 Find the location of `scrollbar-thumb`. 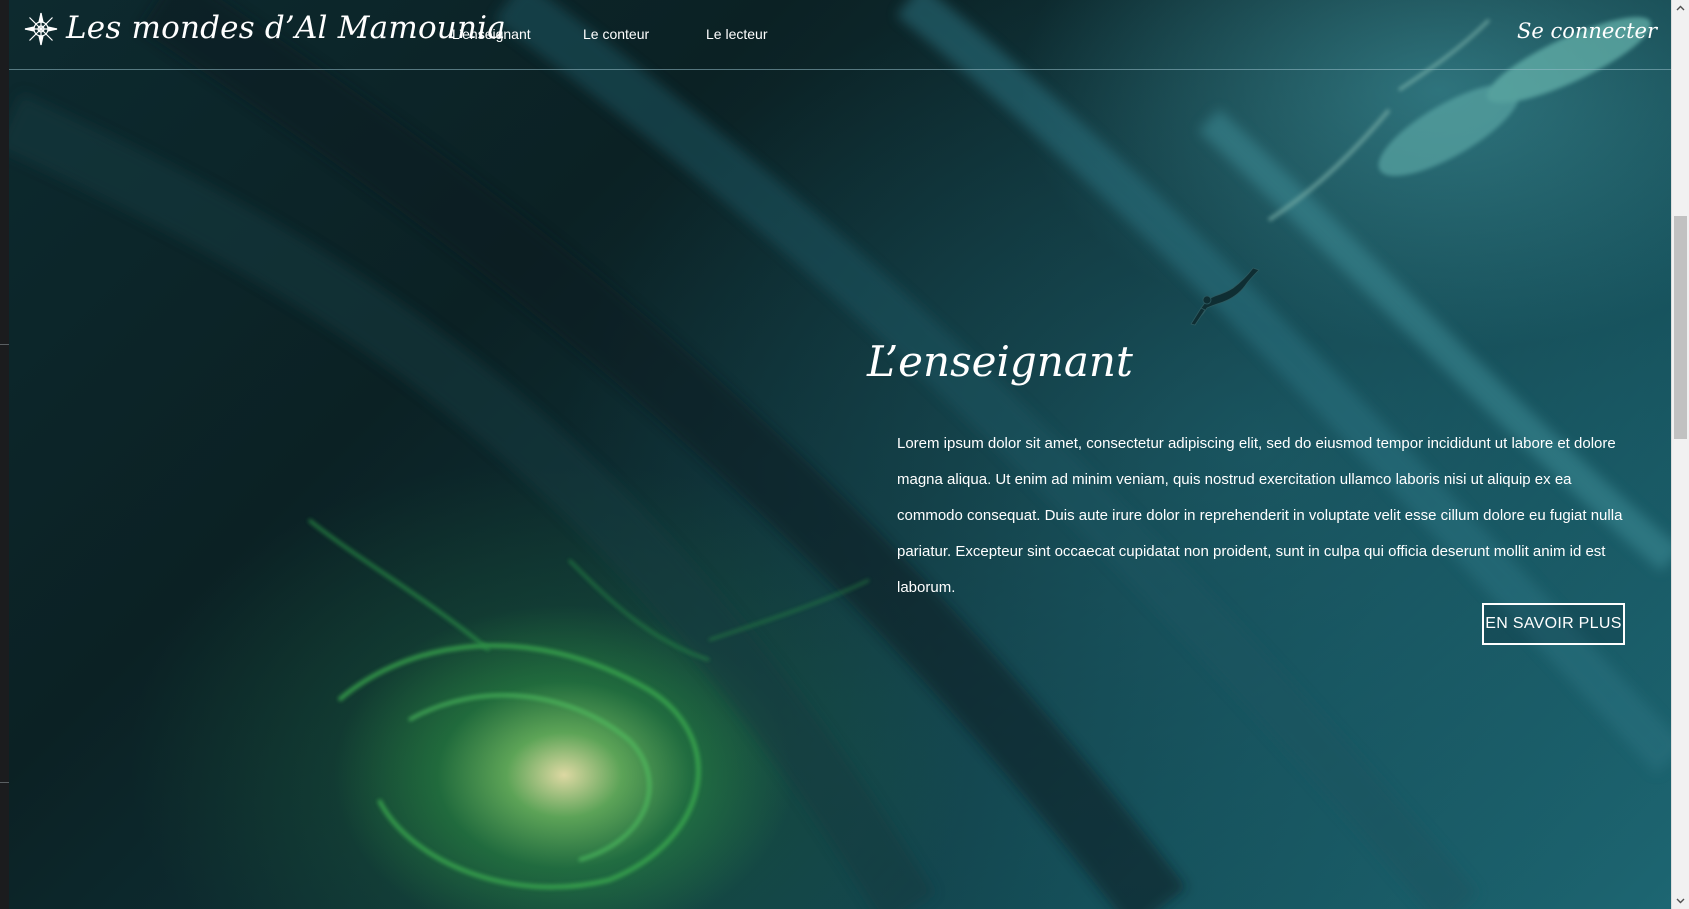

scrollbar-thumb is located at coordinates (1680, 327).